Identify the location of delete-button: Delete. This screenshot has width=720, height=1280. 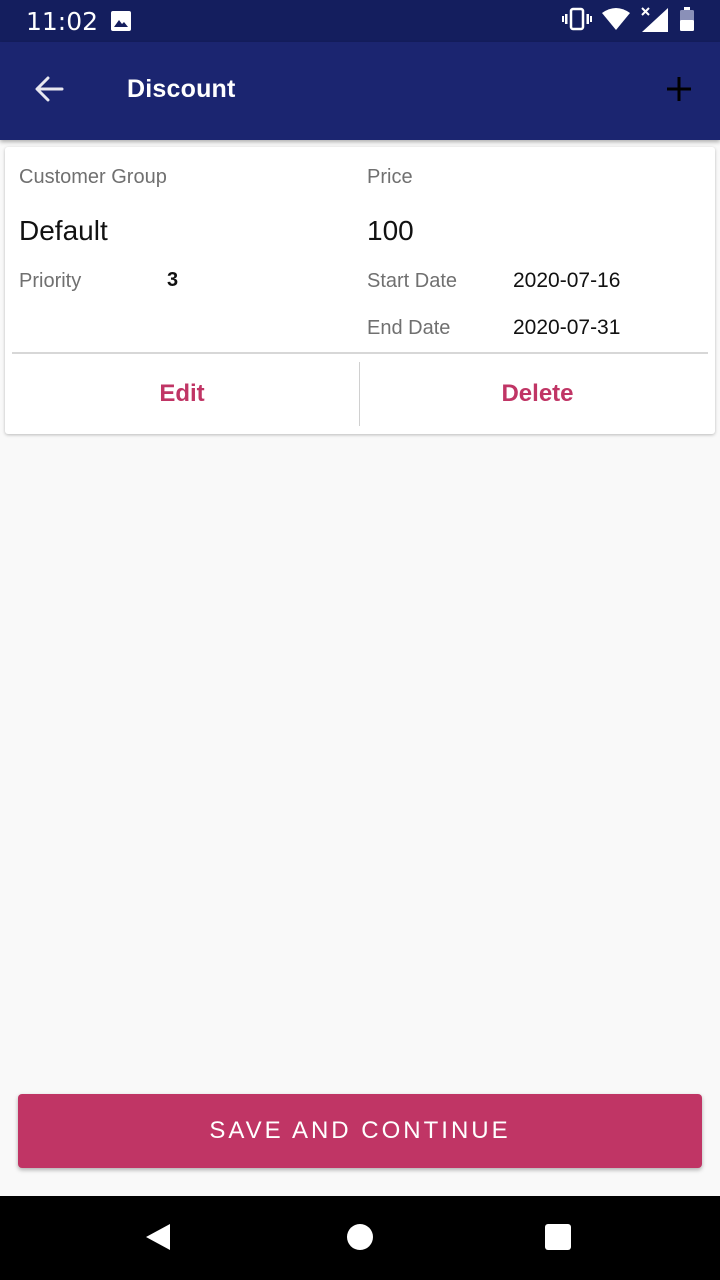
(537, 394).